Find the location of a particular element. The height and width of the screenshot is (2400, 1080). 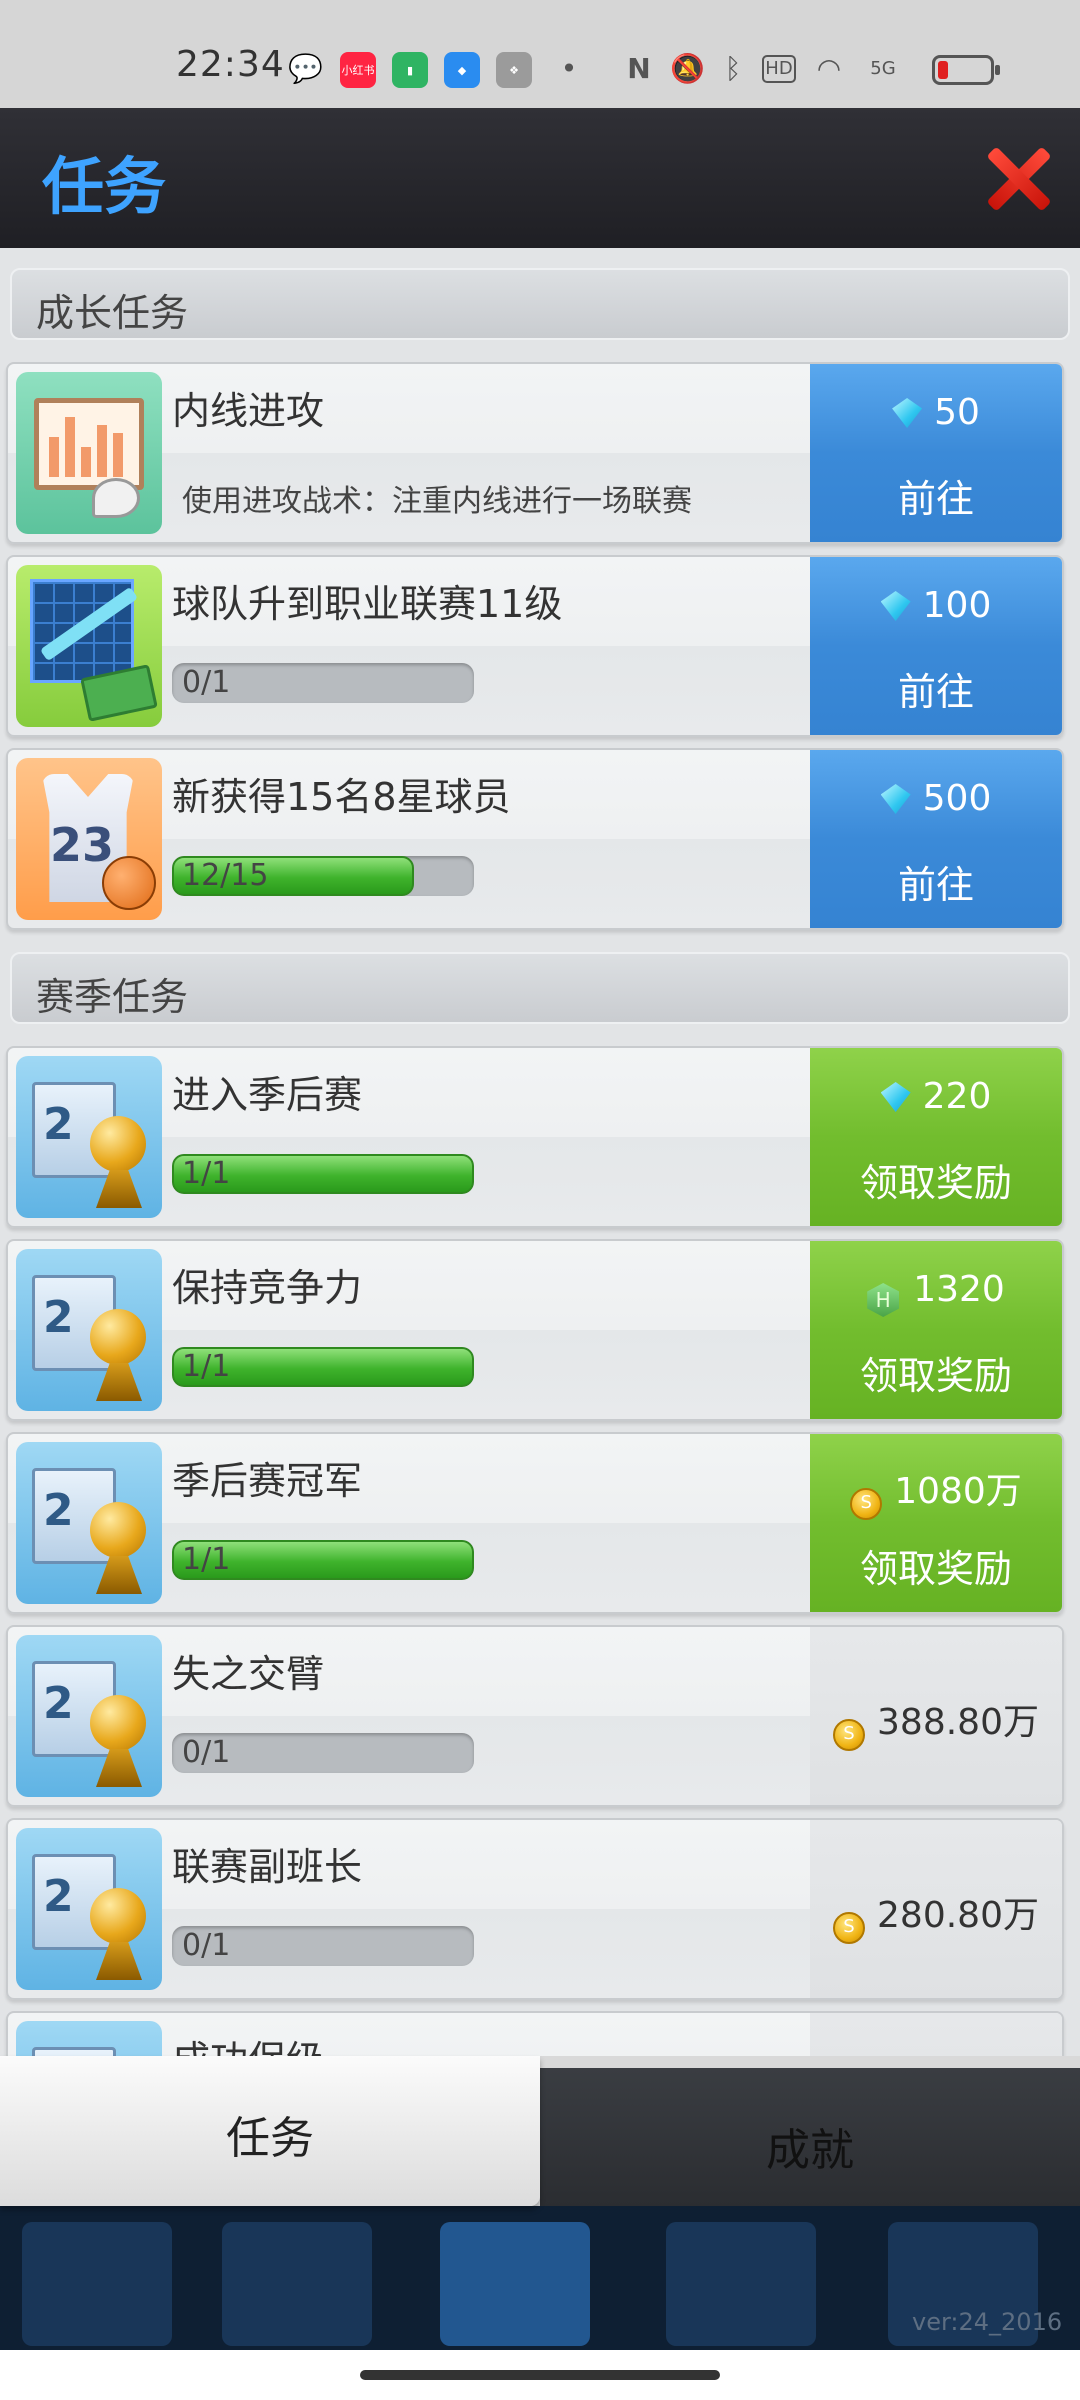

progress-bar: 12/15 is located at coordinates (323, 876).